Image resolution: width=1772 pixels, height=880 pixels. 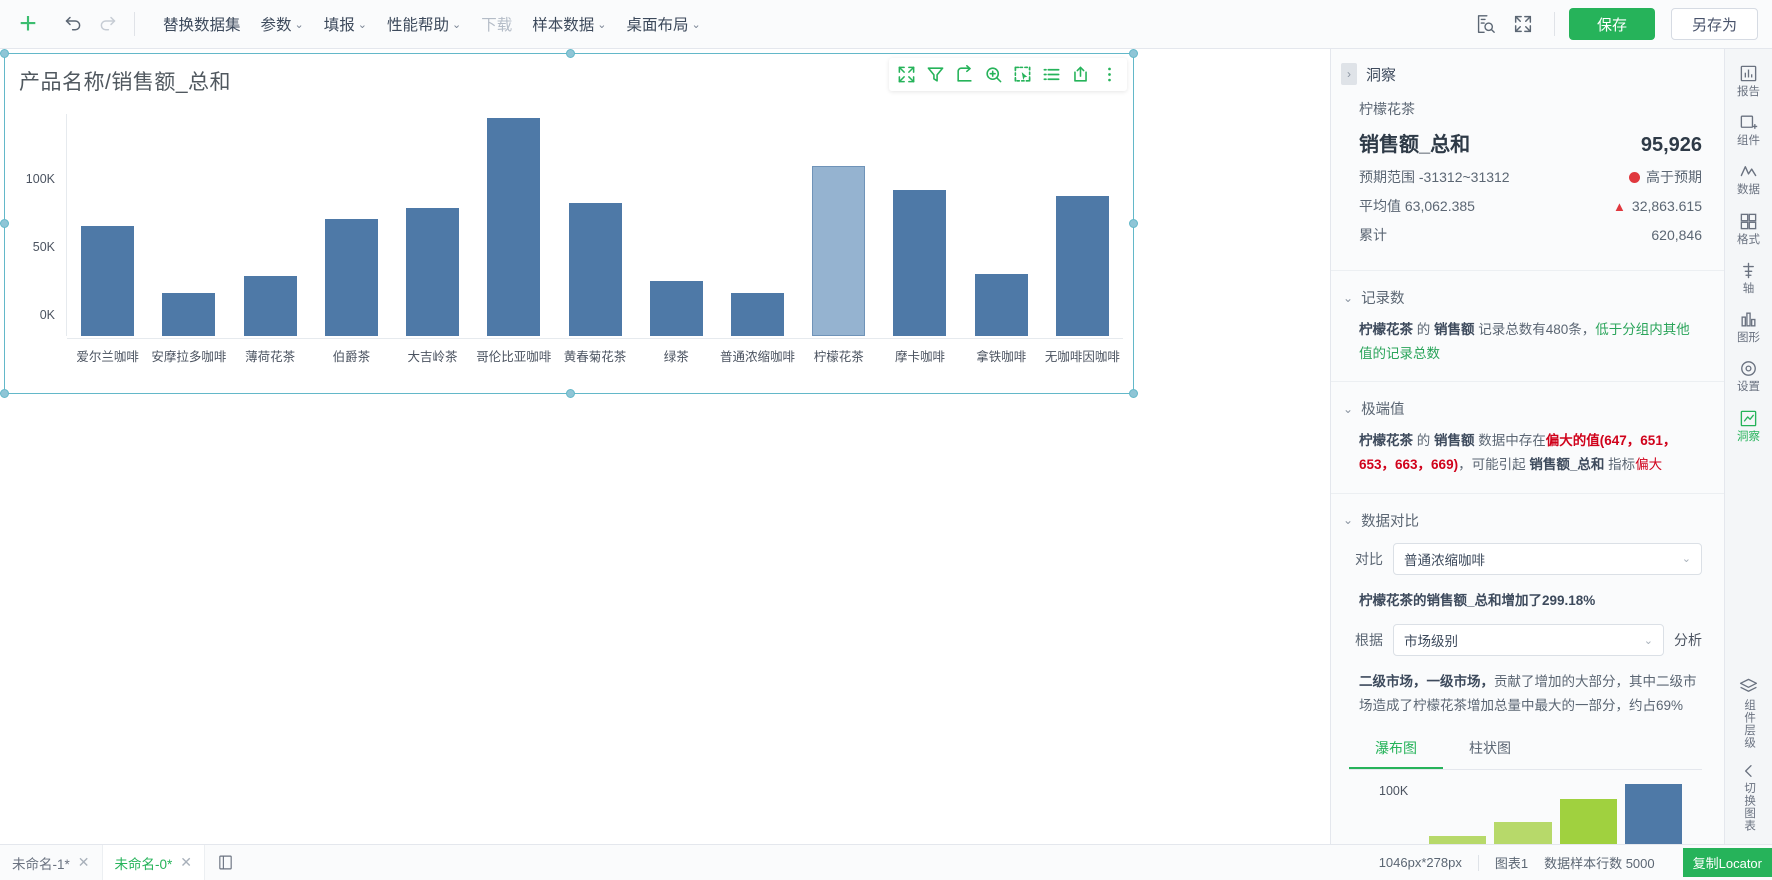 What do you see at coordinates (362, 24) in the screenshot?
I see `chevron-down-icon: ⌄` at bounding box center [362, 24].